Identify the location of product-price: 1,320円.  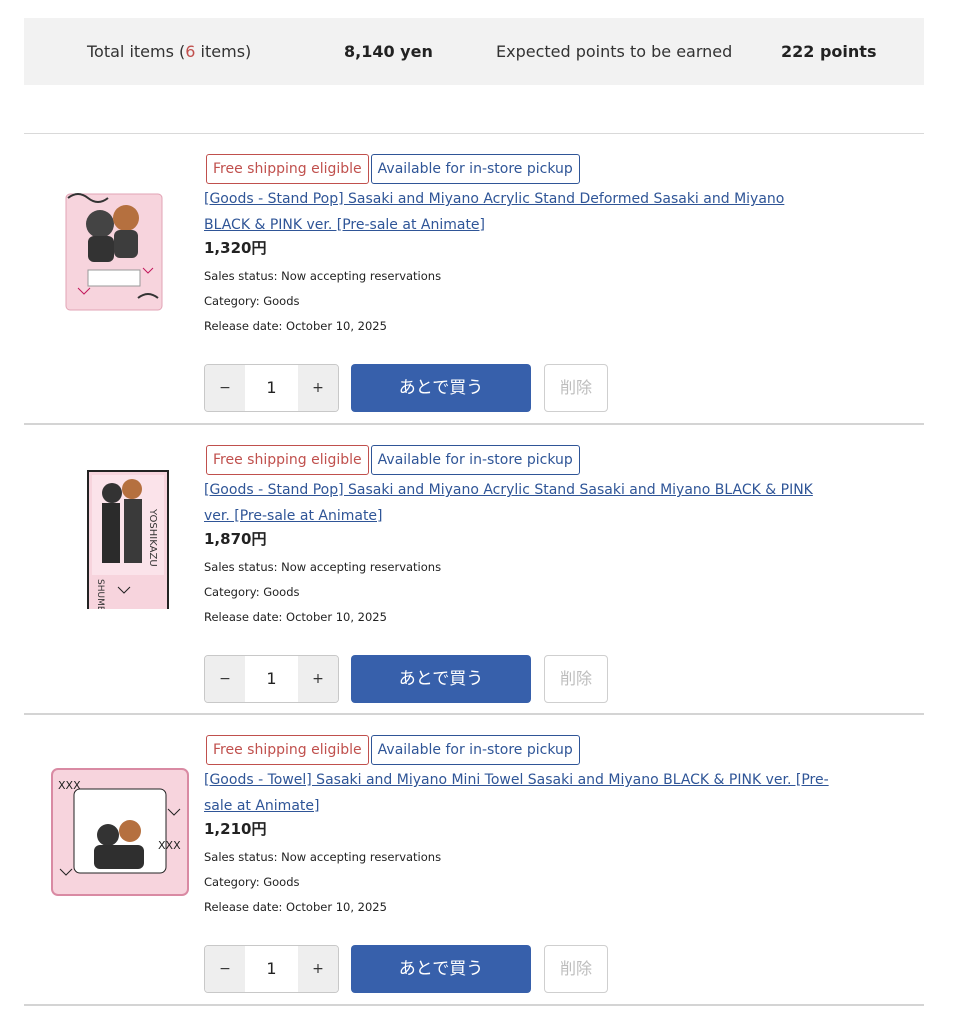
(235, 248).